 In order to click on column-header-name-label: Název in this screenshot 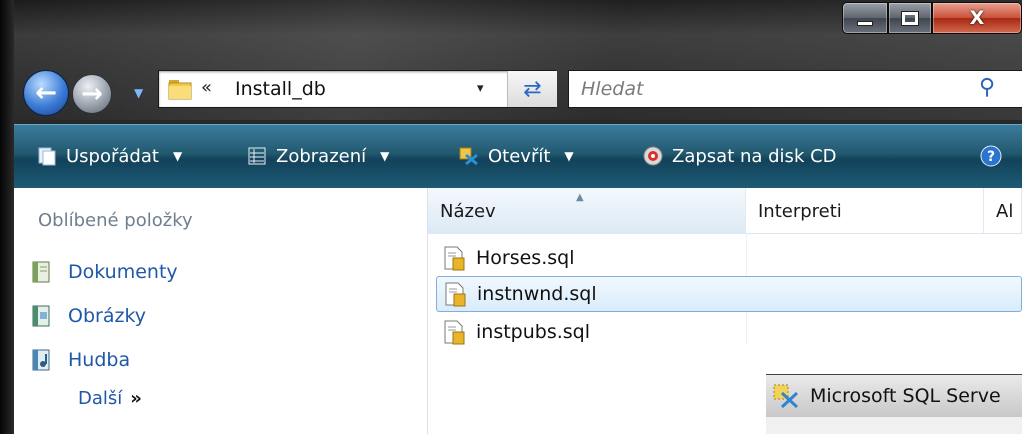, I will do `click(468, 211)`.